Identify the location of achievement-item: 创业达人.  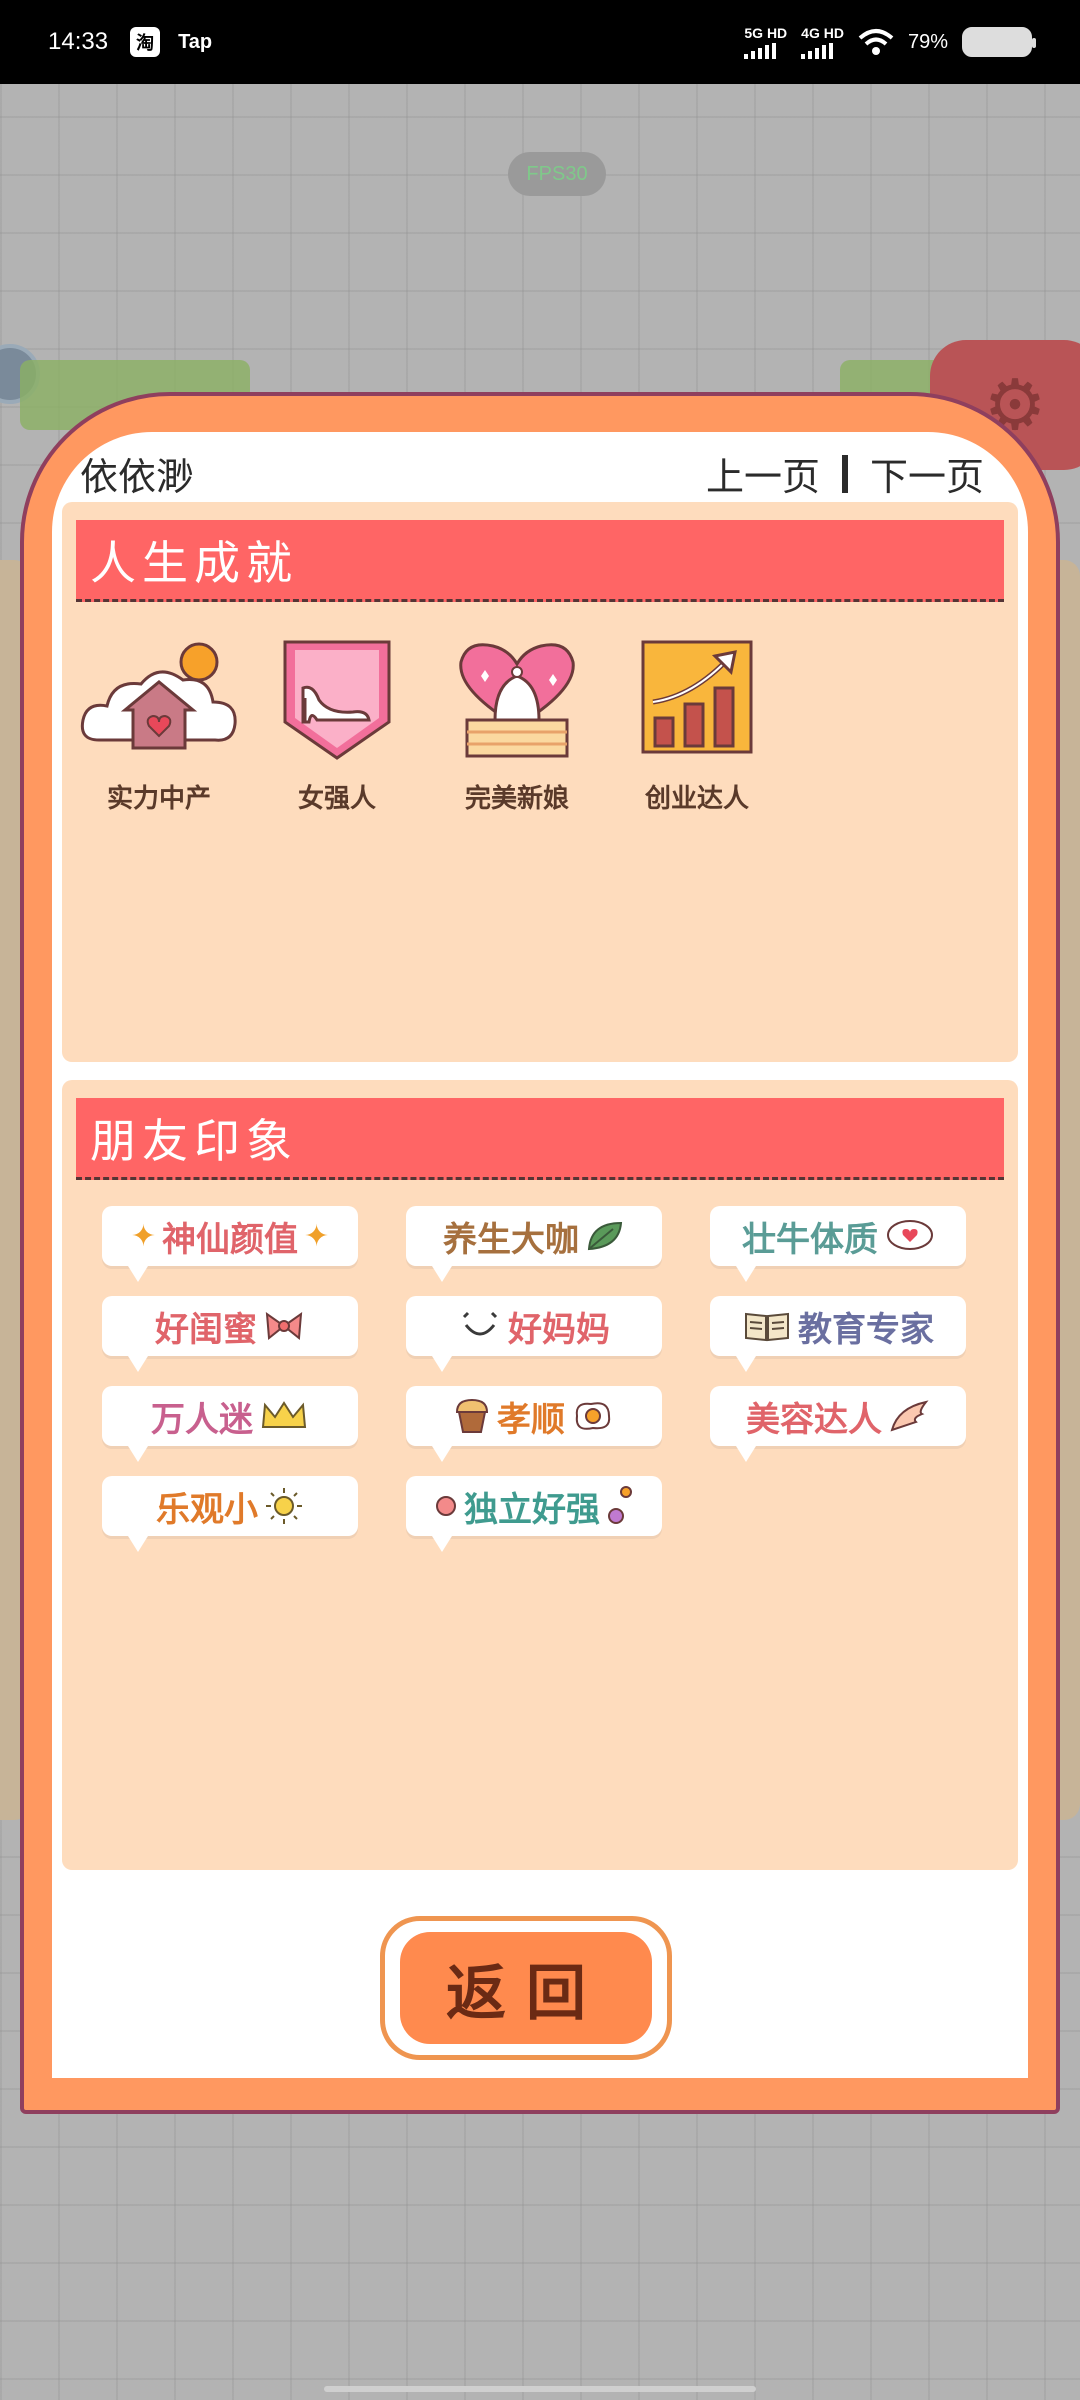
(697, 727).